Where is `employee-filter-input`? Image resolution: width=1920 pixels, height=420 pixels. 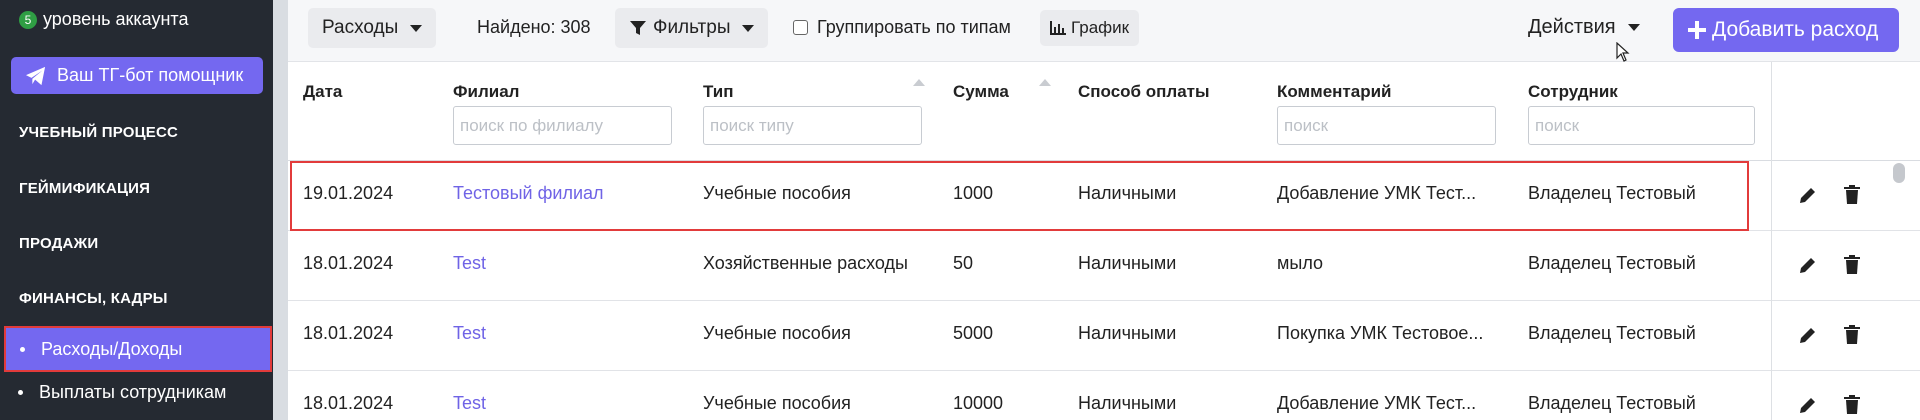 employee-filter-input is located at coordinates (1641, 125).